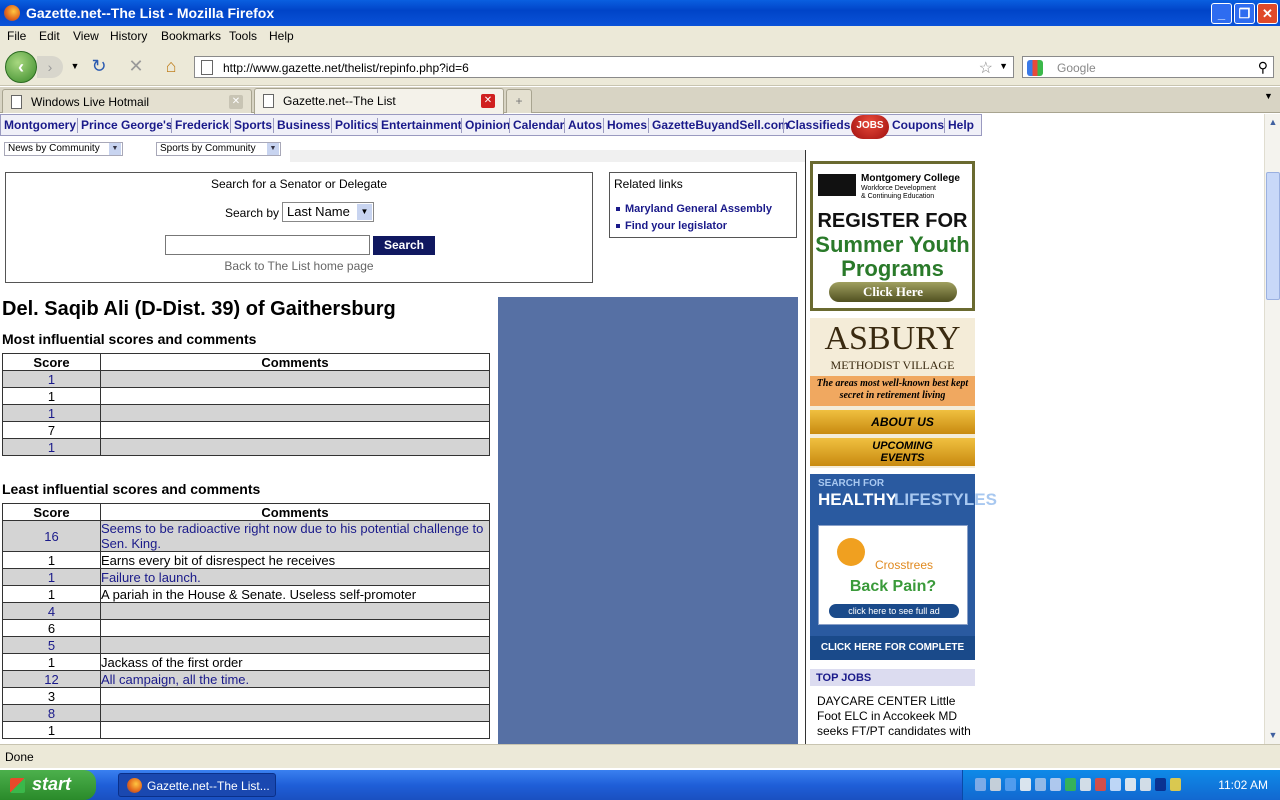 The width and height of the screenshot is (1280, 800). Describe the element at coordinates (1273, 122) in the screenshot. I see `scroll-up-icon: ▲` at that location.